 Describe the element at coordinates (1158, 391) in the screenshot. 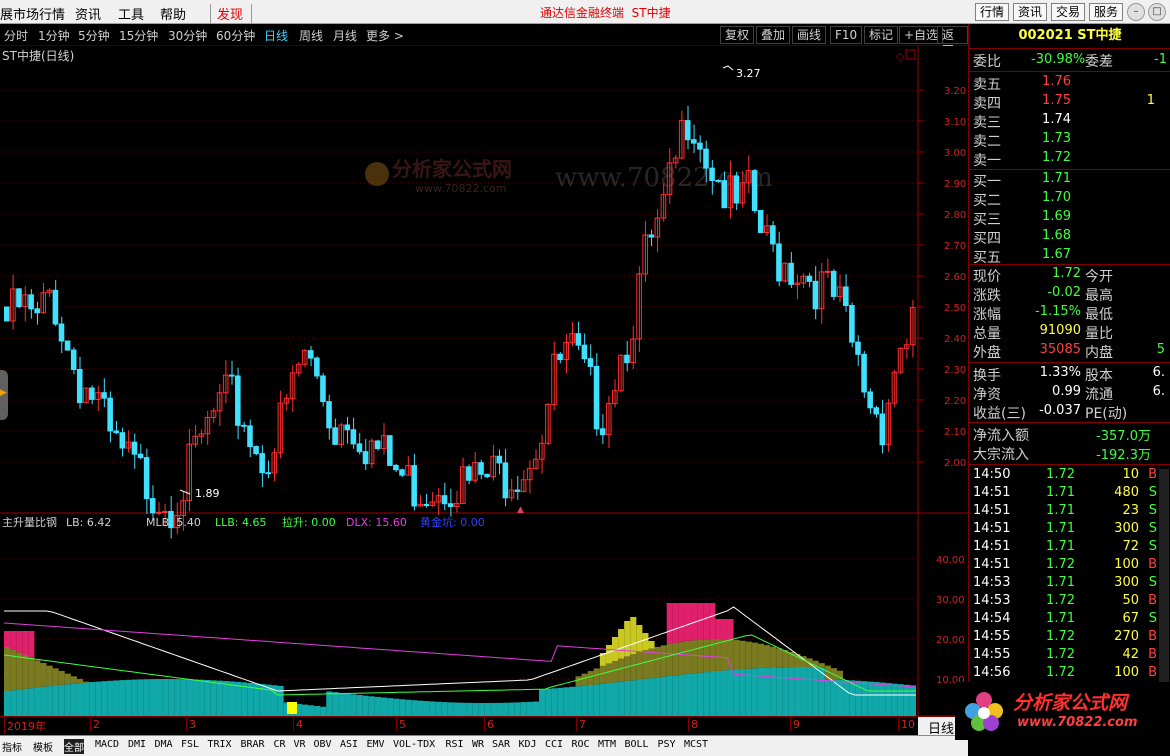

I see `stat2-value-2: 6.` at that location.